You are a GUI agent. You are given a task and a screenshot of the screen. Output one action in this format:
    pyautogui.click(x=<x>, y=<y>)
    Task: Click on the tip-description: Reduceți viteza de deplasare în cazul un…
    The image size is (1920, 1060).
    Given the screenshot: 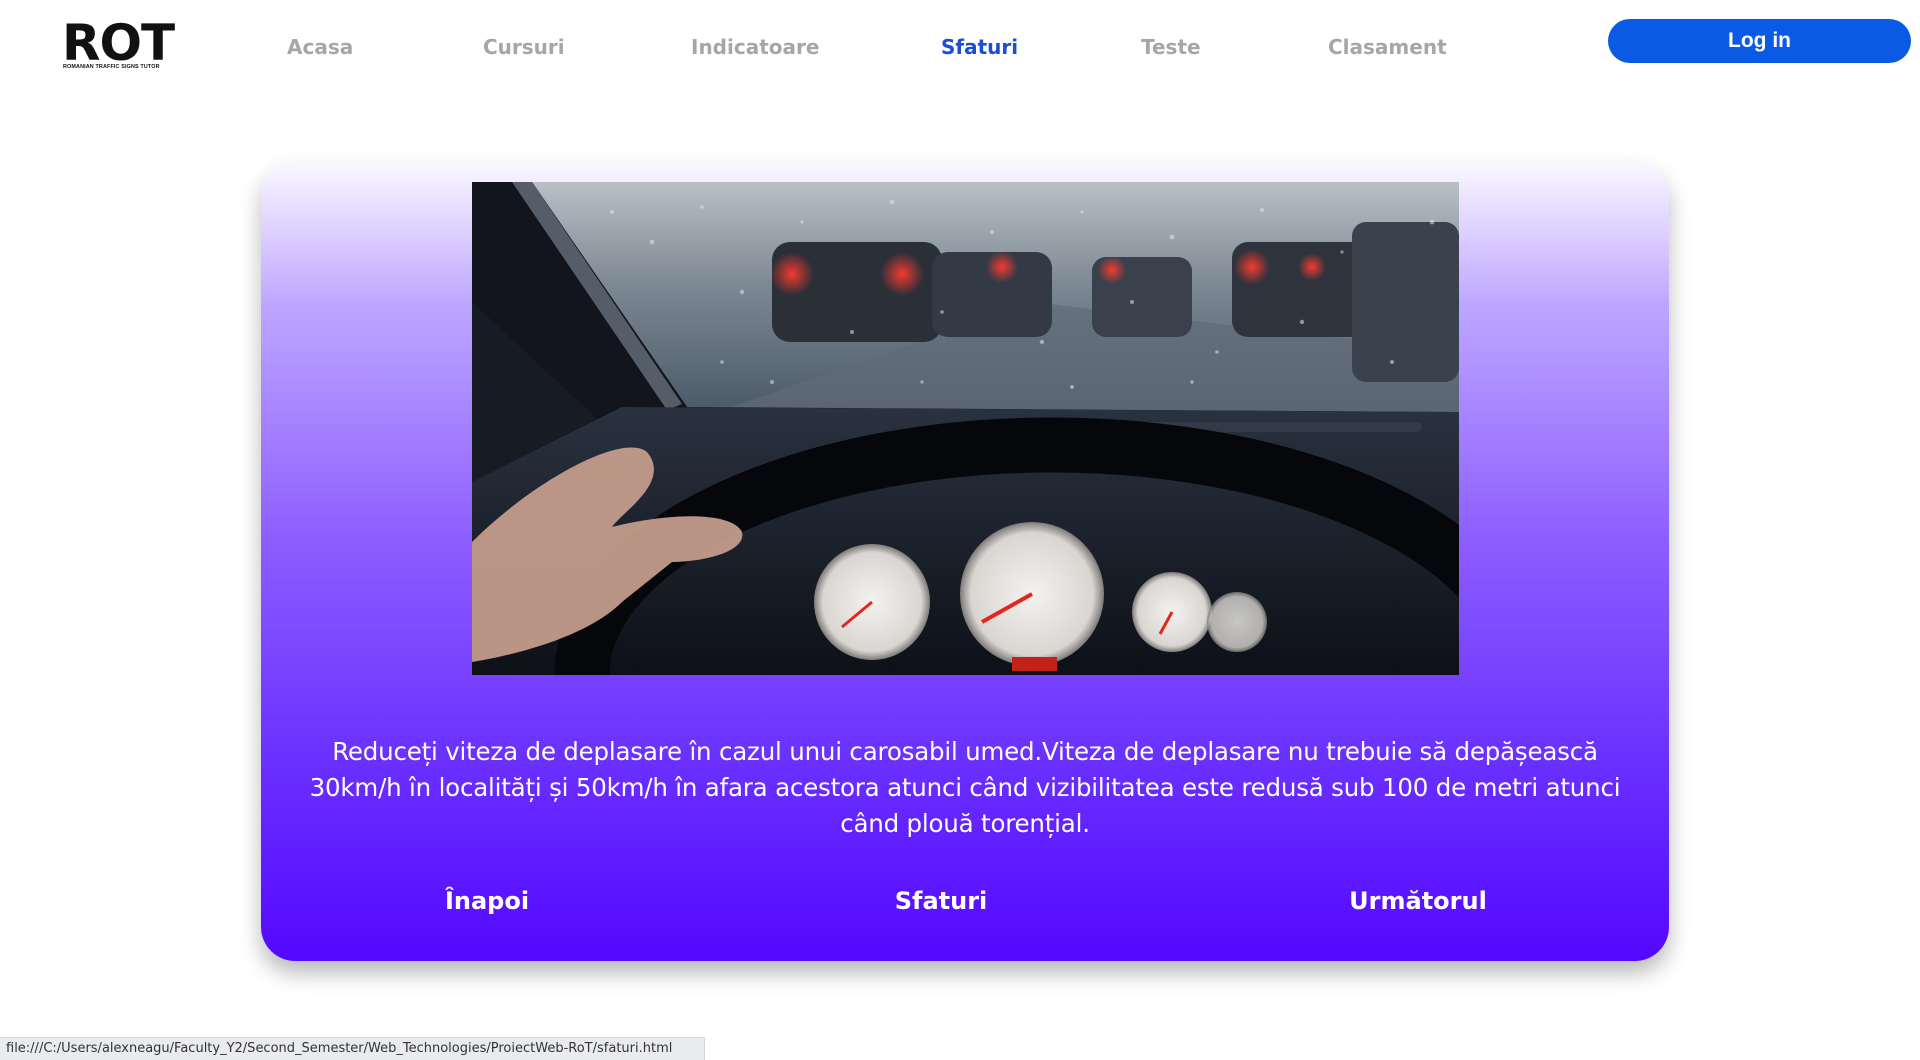 What is the action you would take?
    pyautogui.click(x=965, y=787)
    